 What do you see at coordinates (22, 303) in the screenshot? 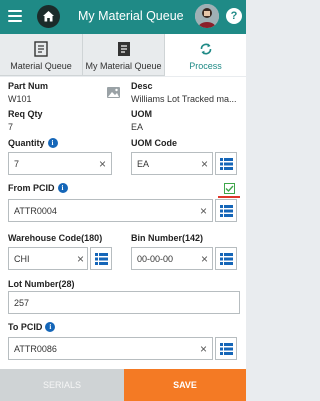
I see `lot-number-value: 257` at bounding box center [22, 303].